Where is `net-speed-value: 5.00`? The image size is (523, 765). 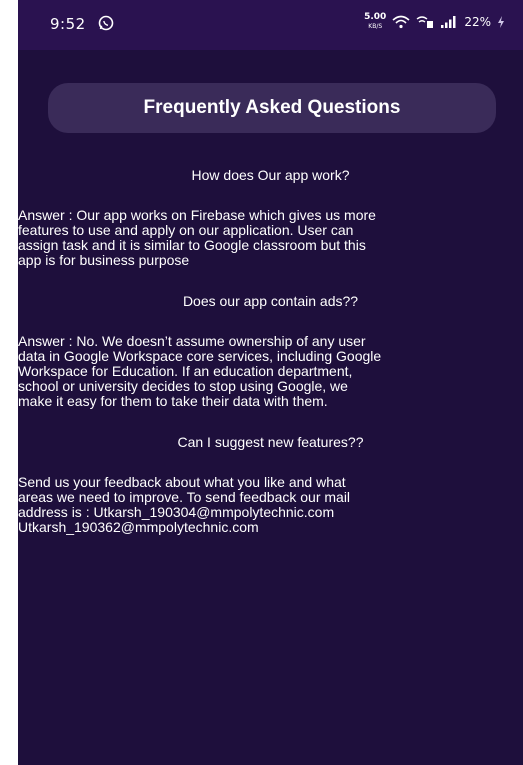 net-speed-value: 5.00 is located at coordinates (375, 17).